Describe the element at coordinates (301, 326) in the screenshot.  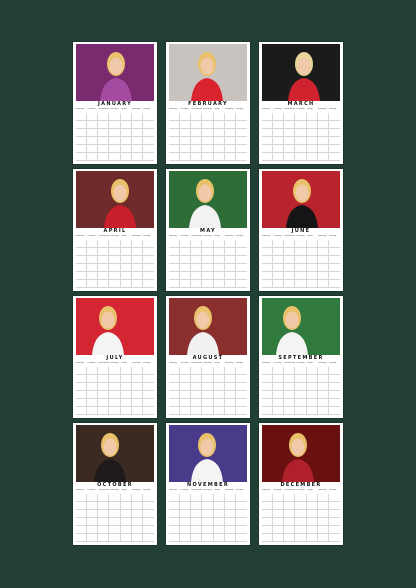
I see `player-photo-image` at that location.